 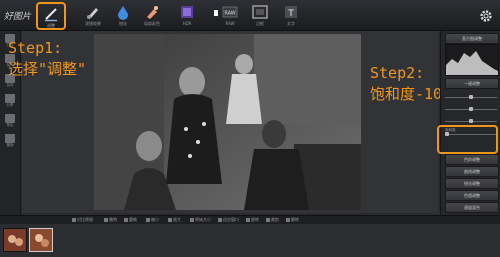 I want to click on tool-label: 文字, so click(x=291, y=23).